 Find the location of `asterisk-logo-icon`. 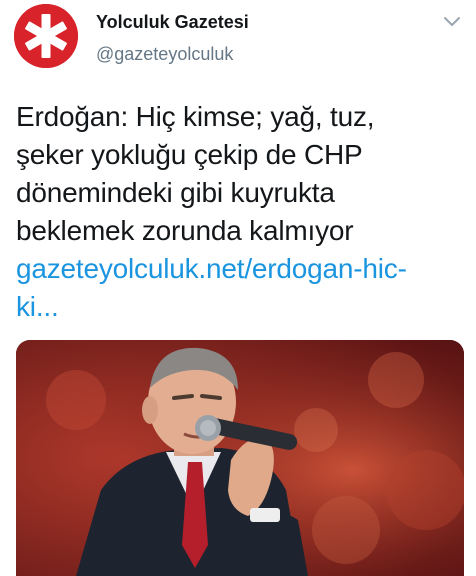

asterisk-logo-icon is located at coordinates (46, 36).